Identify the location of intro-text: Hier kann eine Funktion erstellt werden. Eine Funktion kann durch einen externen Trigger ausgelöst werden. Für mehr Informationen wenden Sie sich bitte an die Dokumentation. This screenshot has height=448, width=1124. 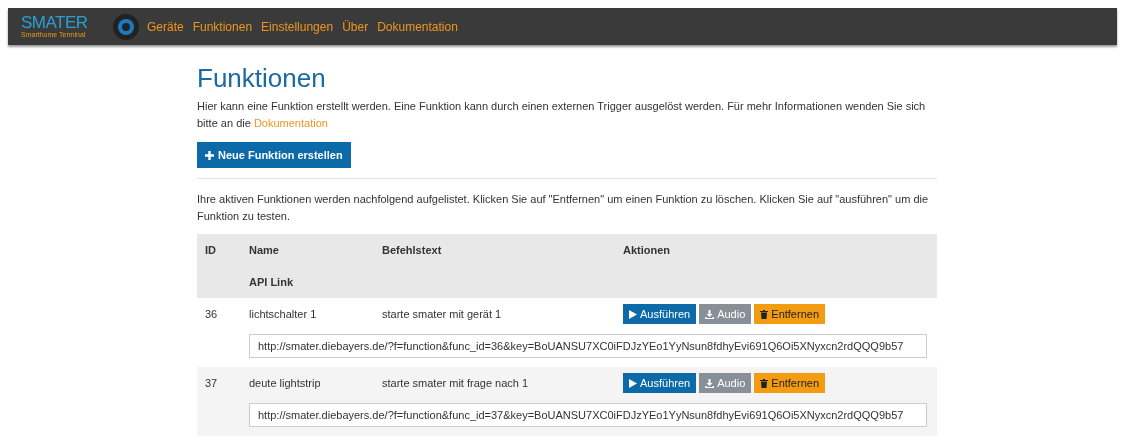
(562, 115).